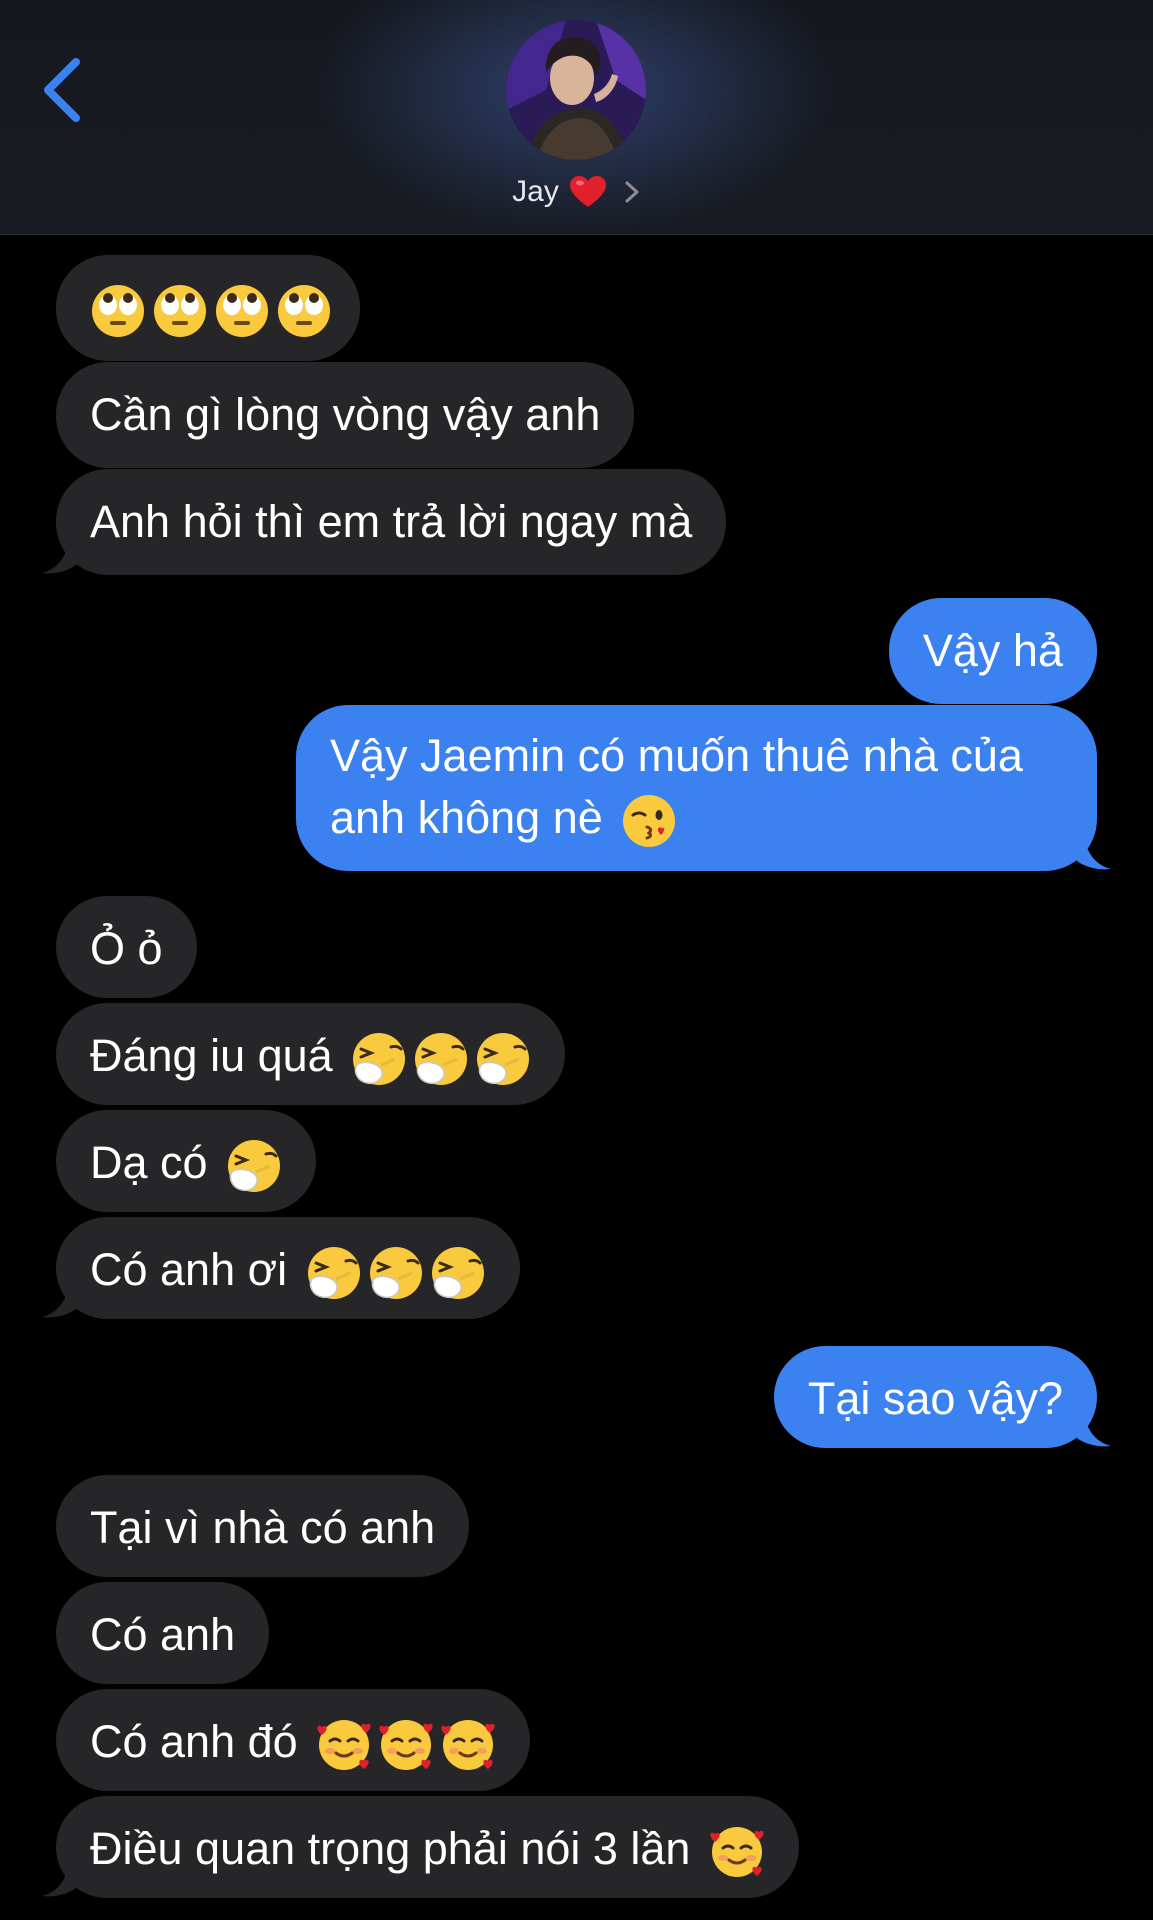  I want to click on heart-icon, so click(587, 191).